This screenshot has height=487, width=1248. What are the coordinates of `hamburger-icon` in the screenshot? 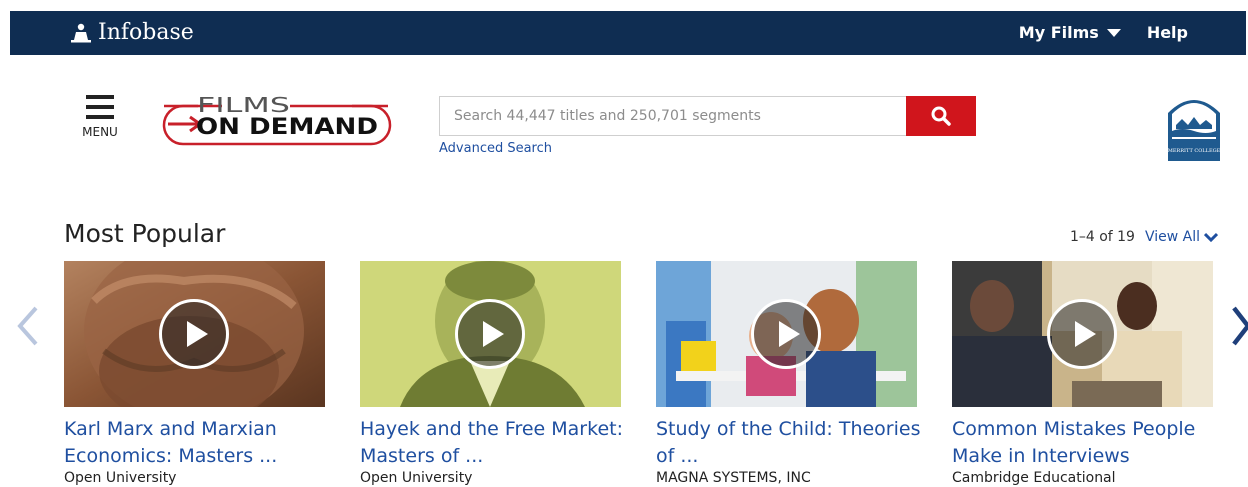 It's located at (100, 107).